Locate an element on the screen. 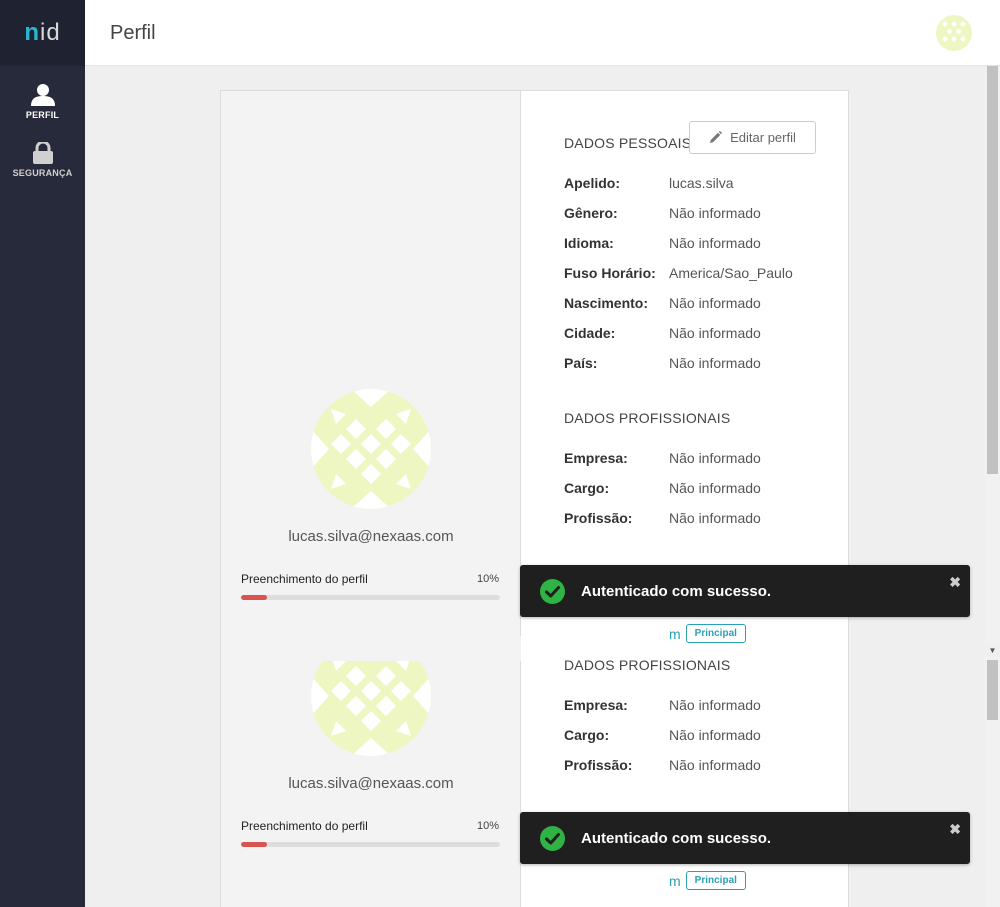 This screenshot has width=1000, height=907. field-label: Cidade: is located at coordinates (590, 333).